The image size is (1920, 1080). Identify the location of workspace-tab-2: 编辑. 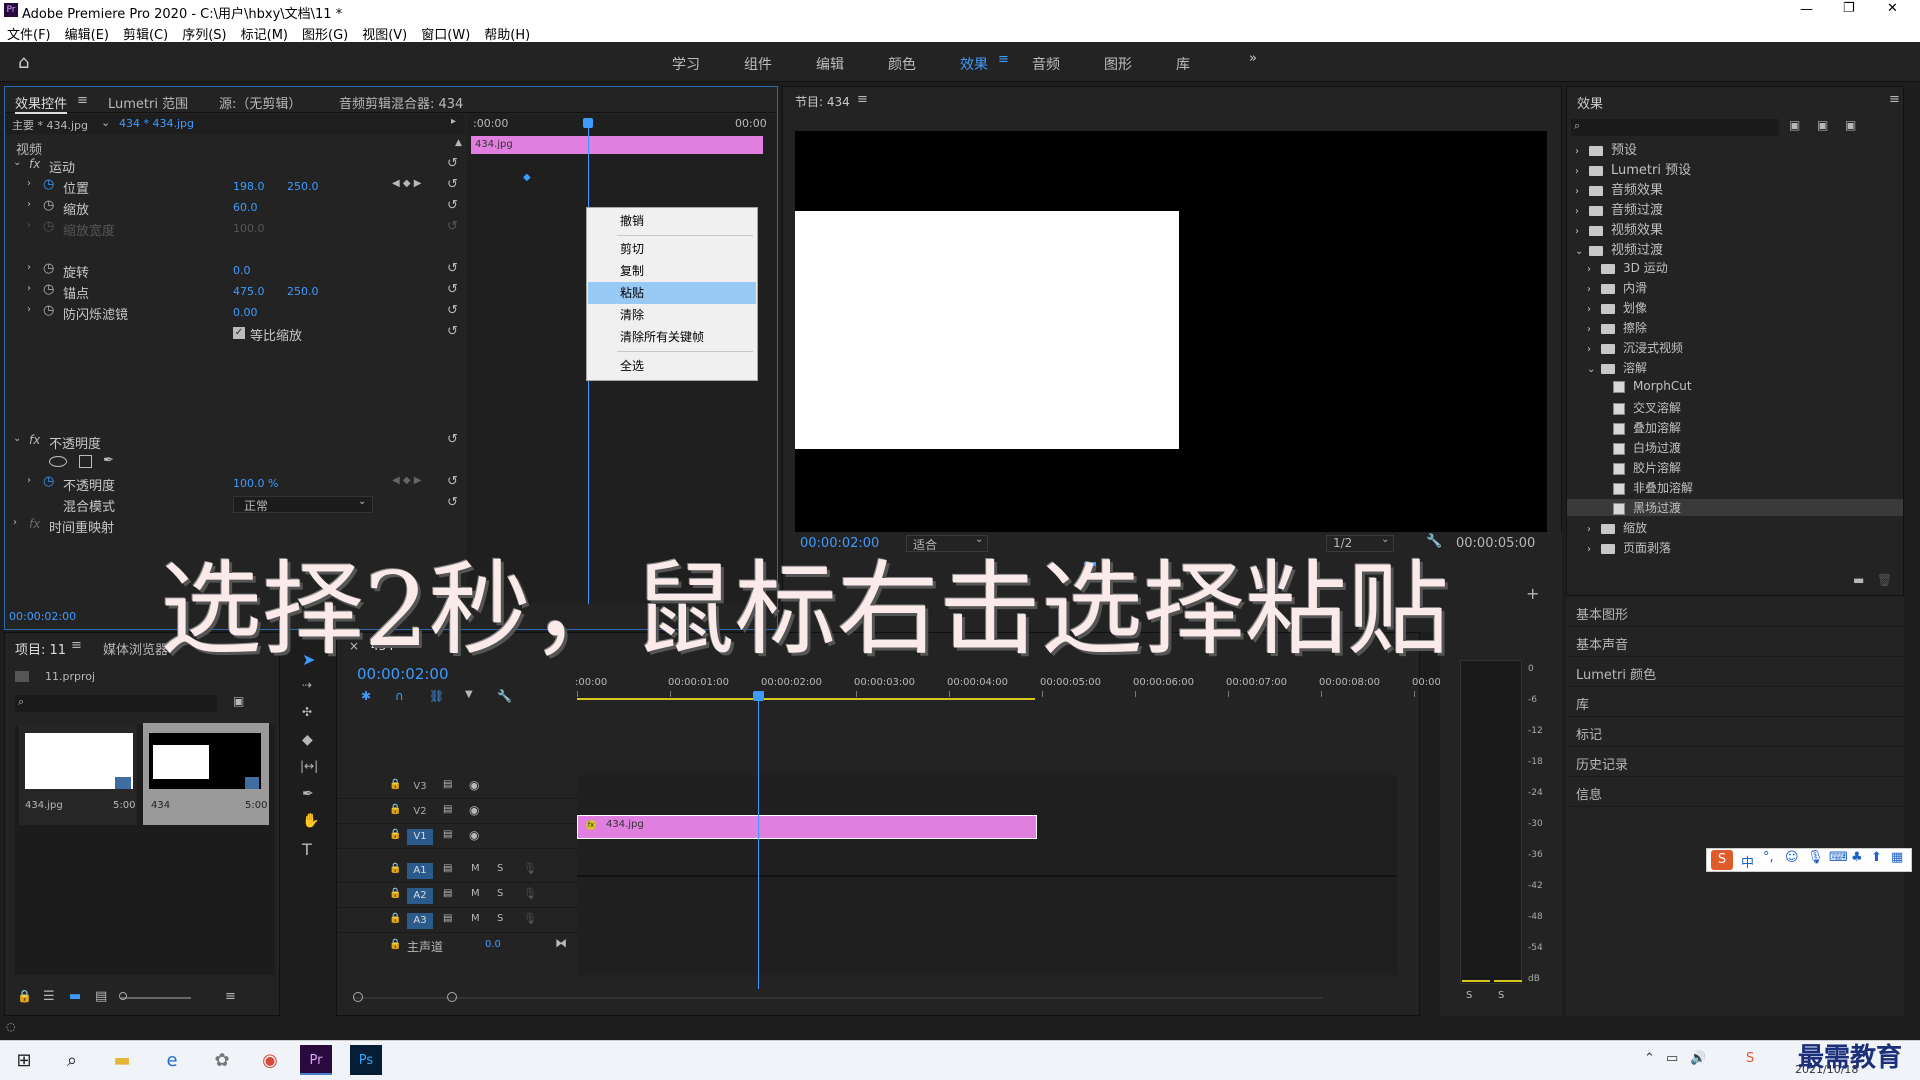
(830, 64).